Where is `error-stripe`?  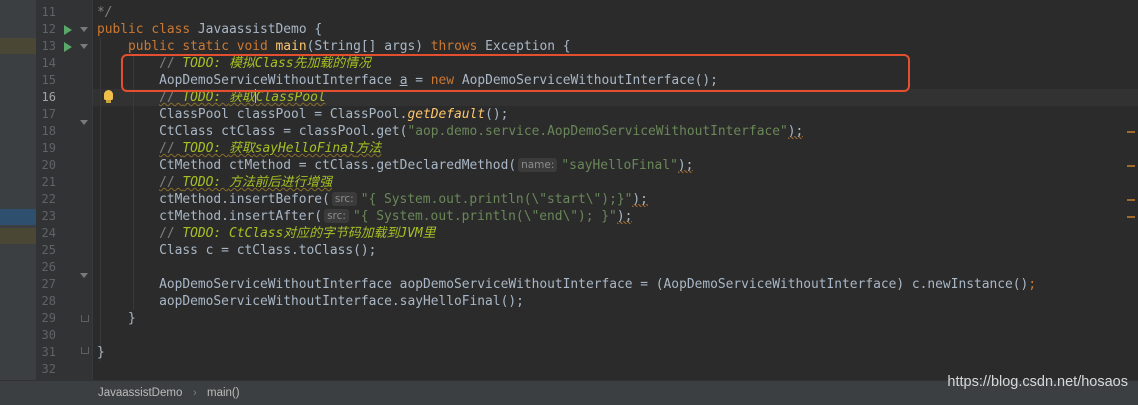
error-stripe is located at coordinates (1132, 190).